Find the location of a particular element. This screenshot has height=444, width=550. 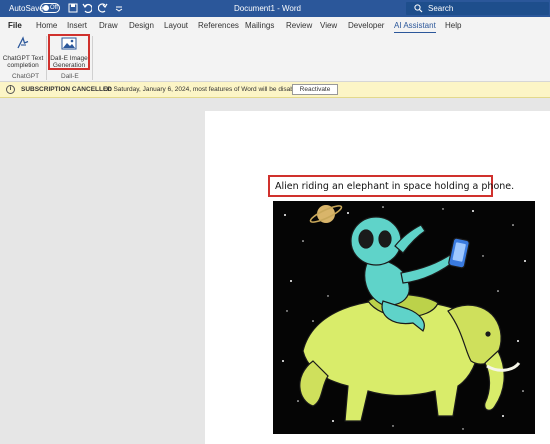

document-title: Document1 - Word is located at coordinates (267, 8).